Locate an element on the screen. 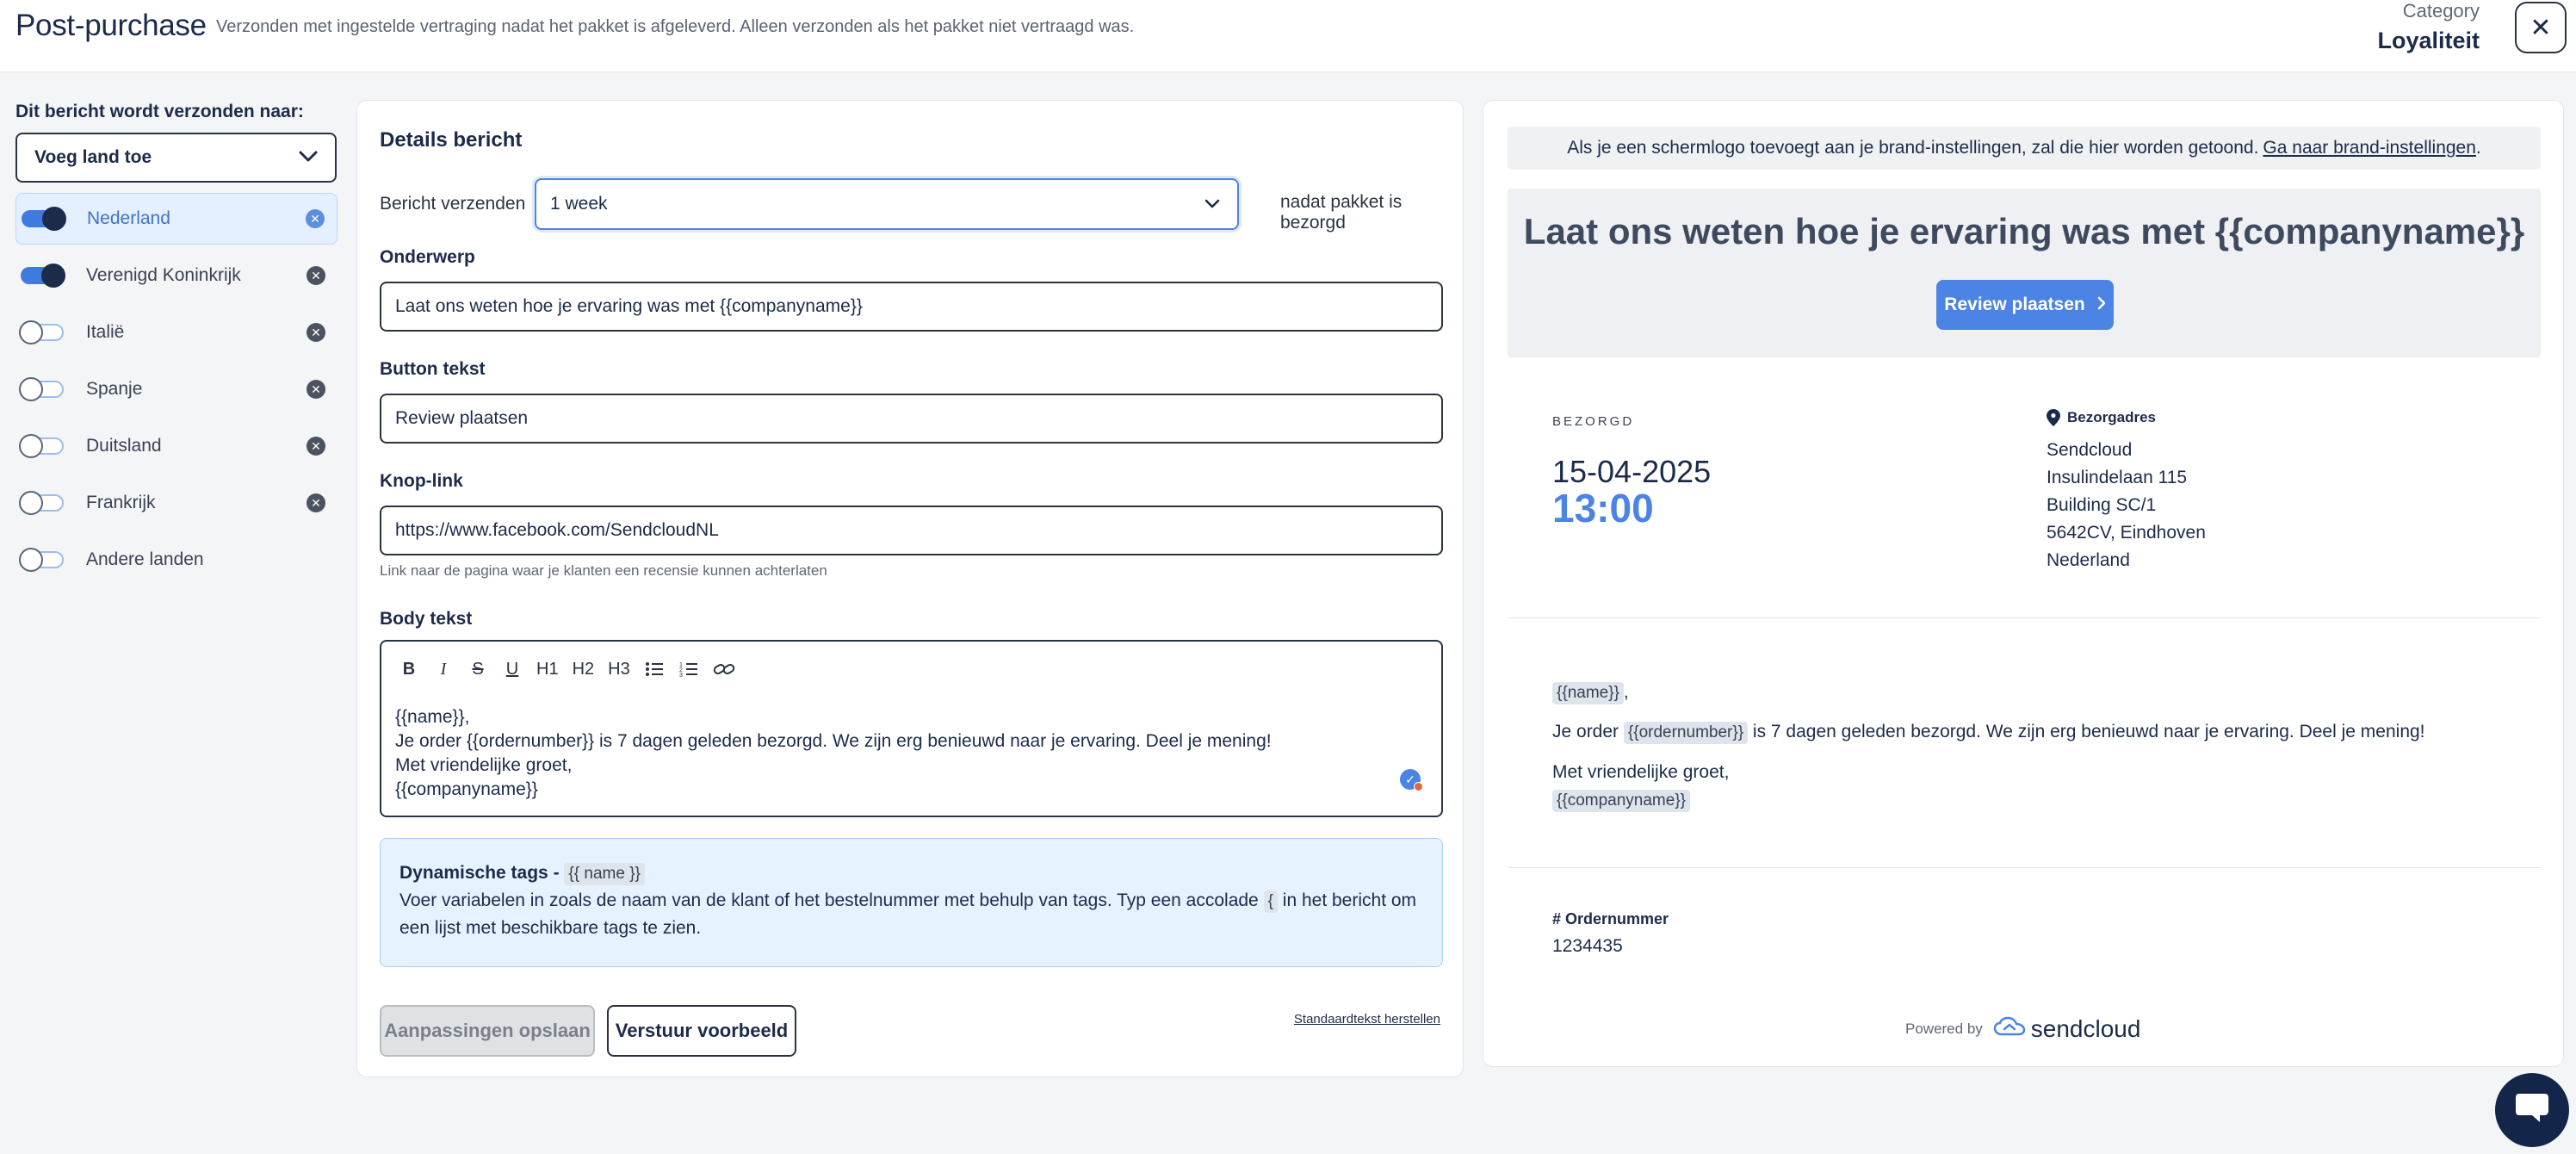 Image resolution: width=2576 pixels, height=1154 pixels. country-name: Verenigd Koninkrijk is located at coordinates (163, 275).